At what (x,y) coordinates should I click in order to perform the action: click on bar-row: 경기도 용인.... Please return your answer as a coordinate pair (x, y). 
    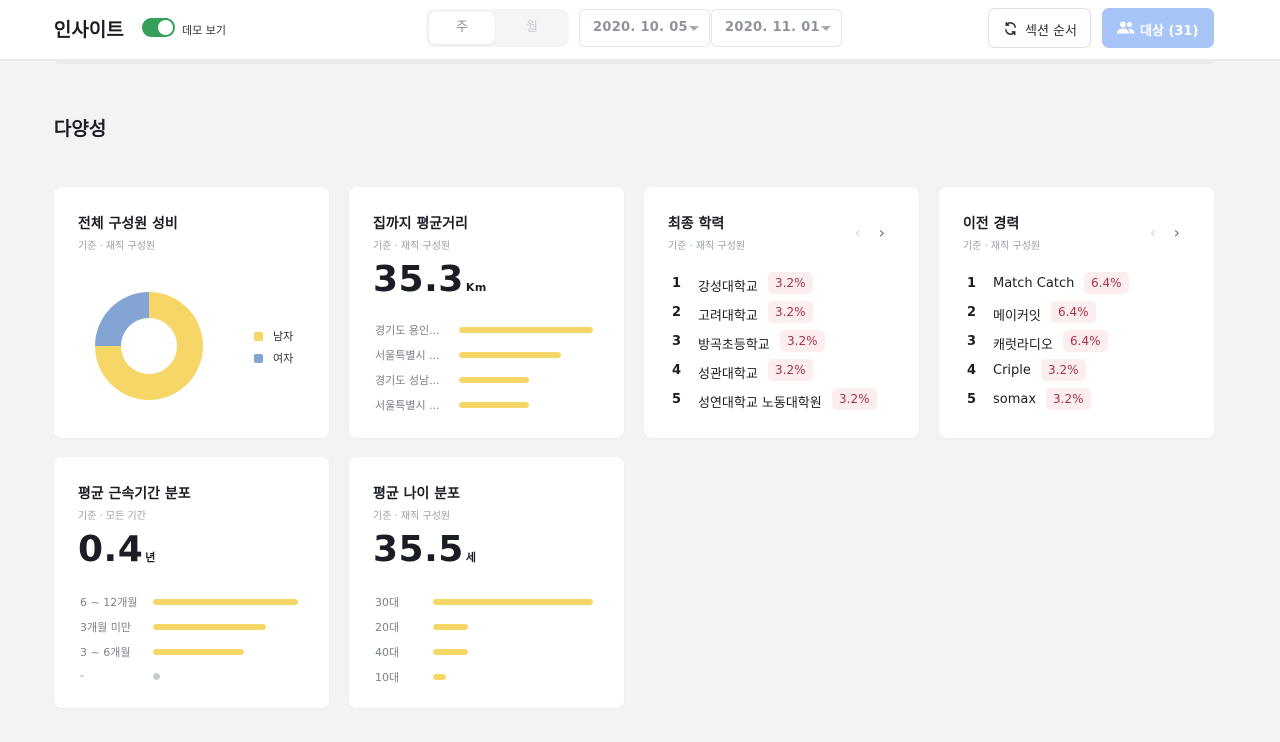
    Looking at the image, I should click on (484, 329).